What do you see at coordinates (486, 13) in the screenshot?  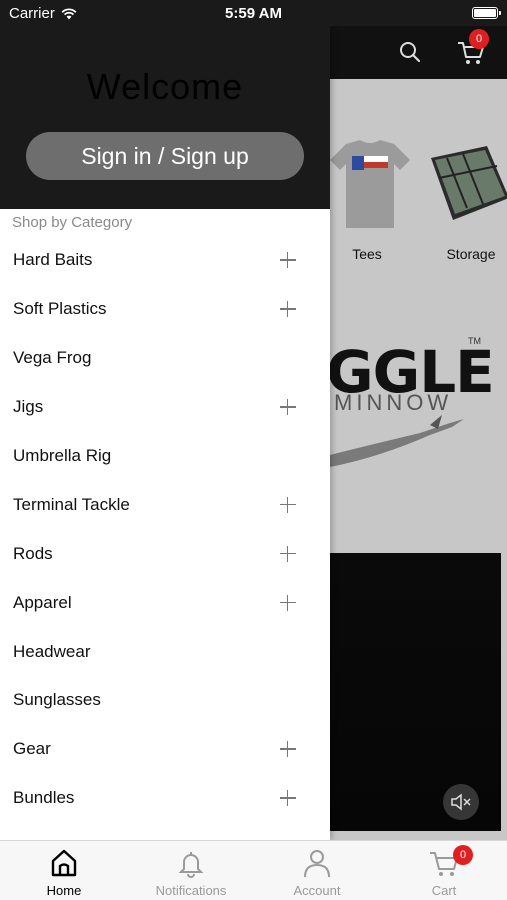 I see `battery-icon` at bounding box center [486, 13].